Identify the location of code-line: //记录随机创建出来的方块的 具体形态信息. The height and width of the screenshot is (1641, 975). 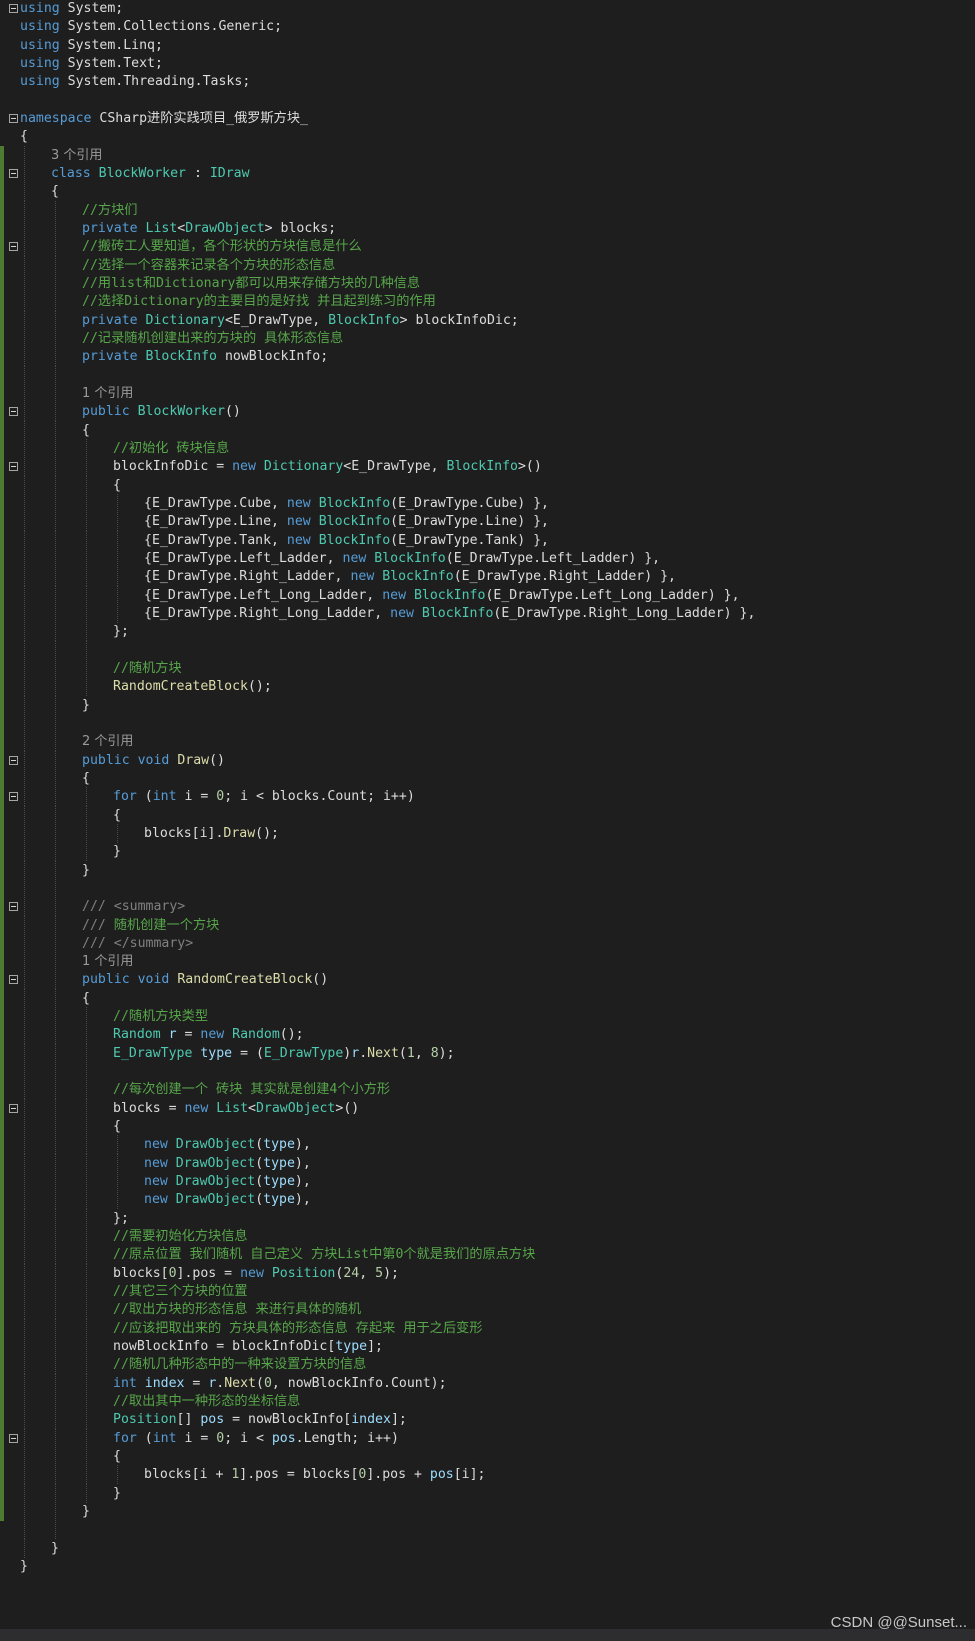
(487, 338).